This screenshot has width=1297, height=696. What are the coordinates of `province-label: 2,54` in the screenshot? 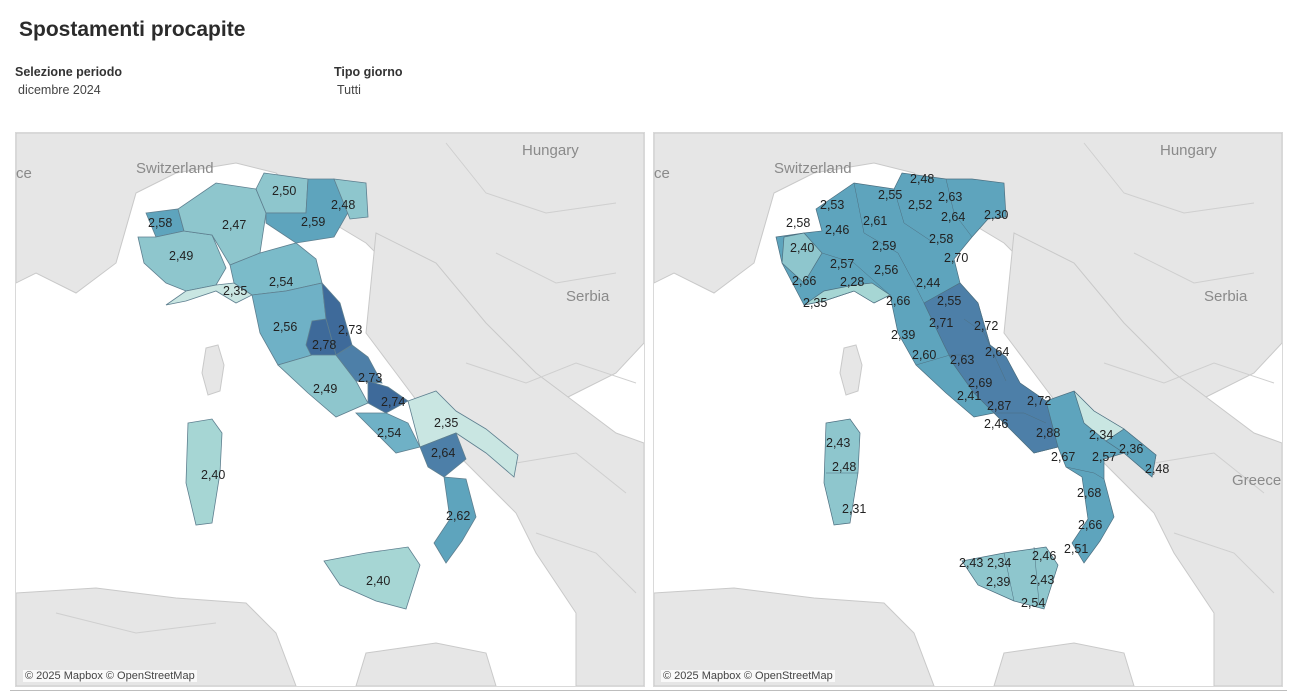 It's located at (1033, 603).